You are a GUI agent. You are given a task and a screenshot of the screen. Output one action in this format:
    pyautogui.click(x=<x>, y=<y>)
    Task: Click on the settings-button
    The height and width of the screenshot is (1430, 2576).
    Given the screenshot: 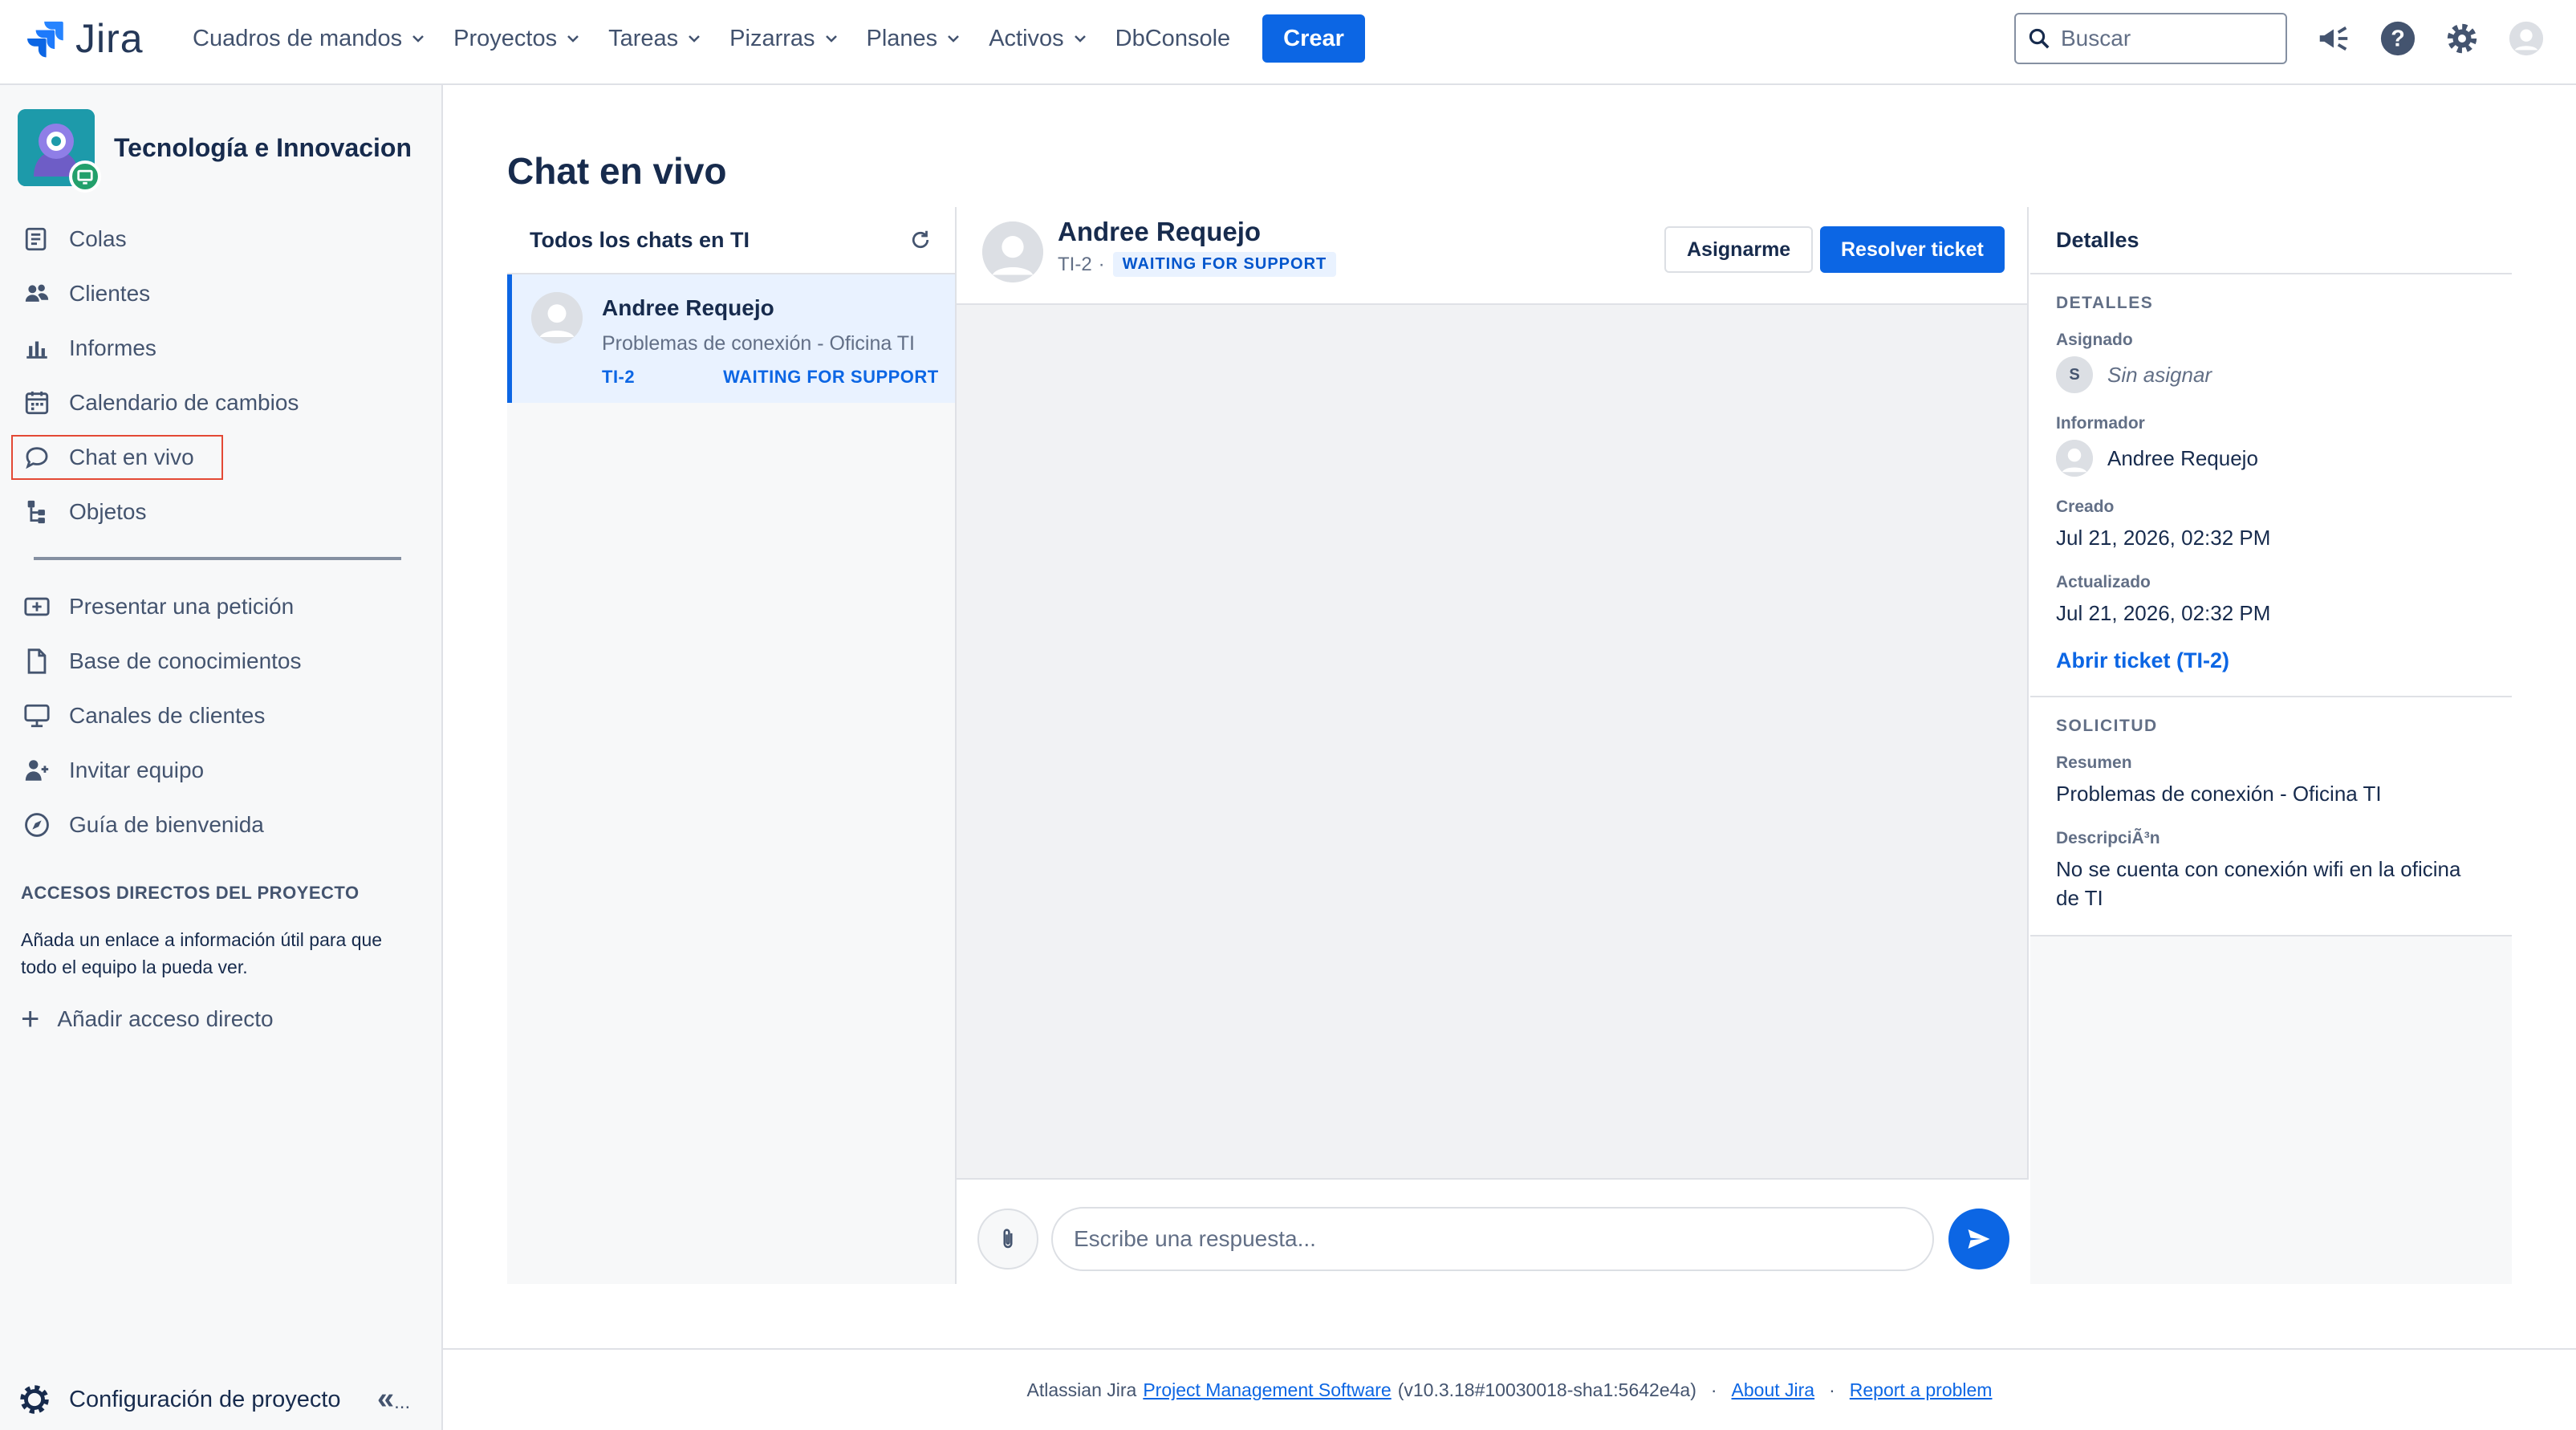 What is the action you would take?
    pyautogui.click(x=2462, y=38)
    